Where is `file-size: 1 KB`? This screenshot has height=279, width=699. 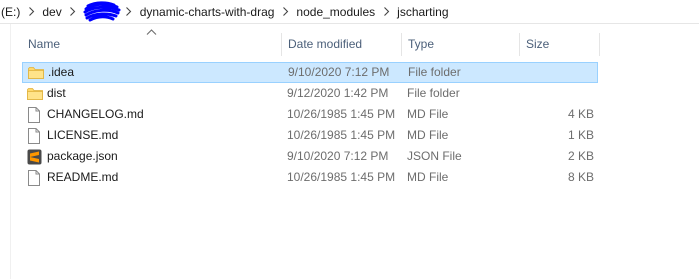
file-size: 1 KB is located at coordinates (580, 135).